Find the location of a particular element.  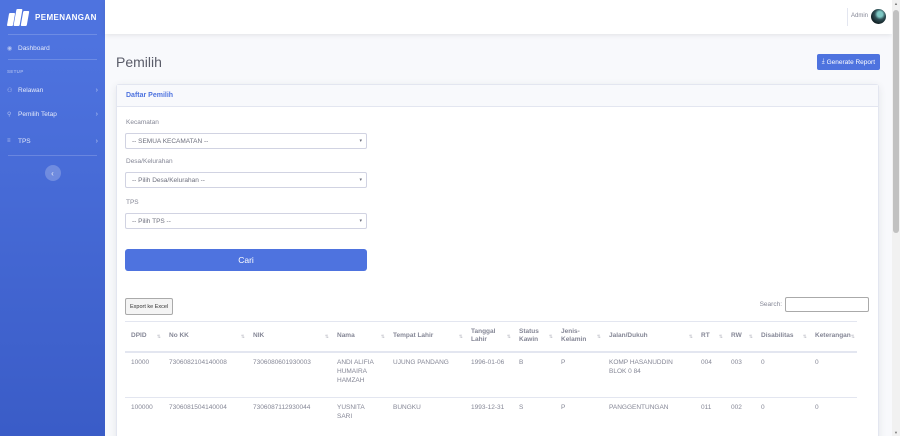

cell-nik: 7306080601930003 is located at coordinates (289, 374).